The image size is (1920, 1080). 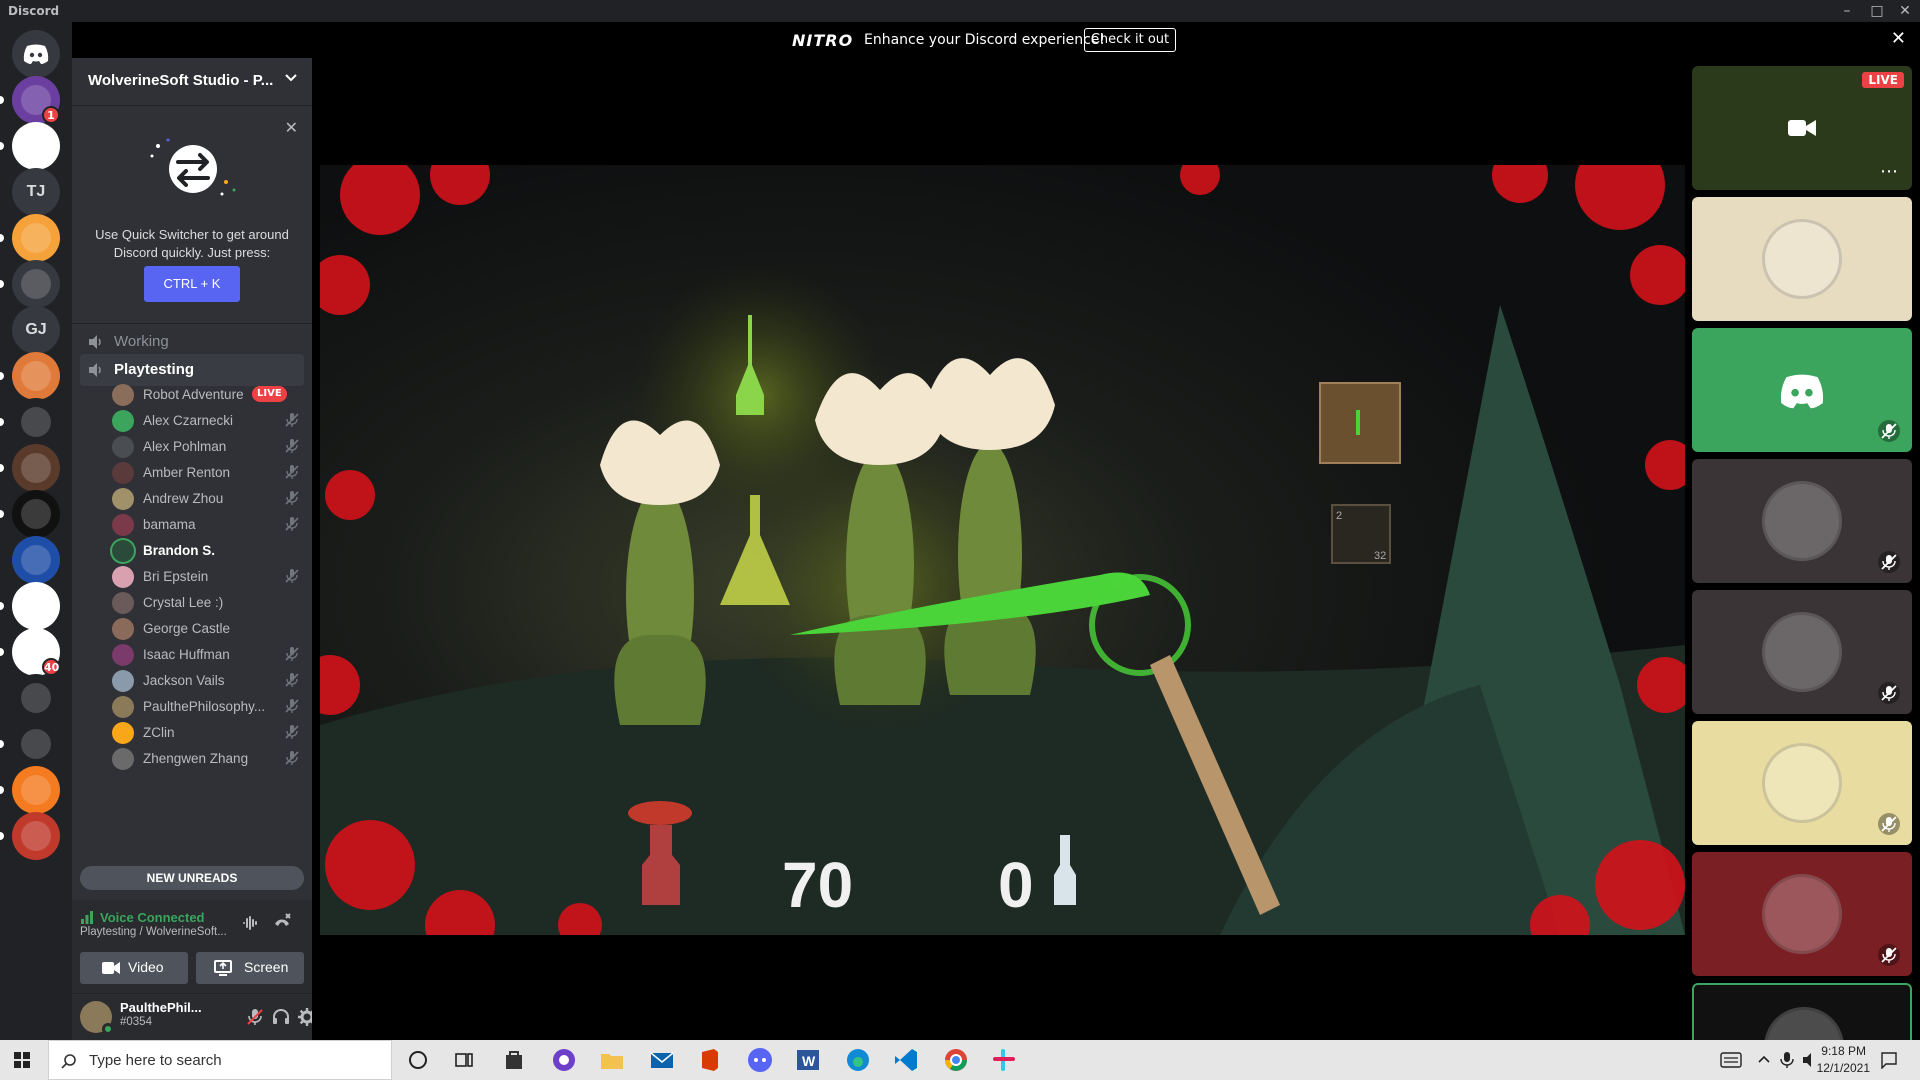 I want to click on task-view-icon, so click(x=464, y=1060).